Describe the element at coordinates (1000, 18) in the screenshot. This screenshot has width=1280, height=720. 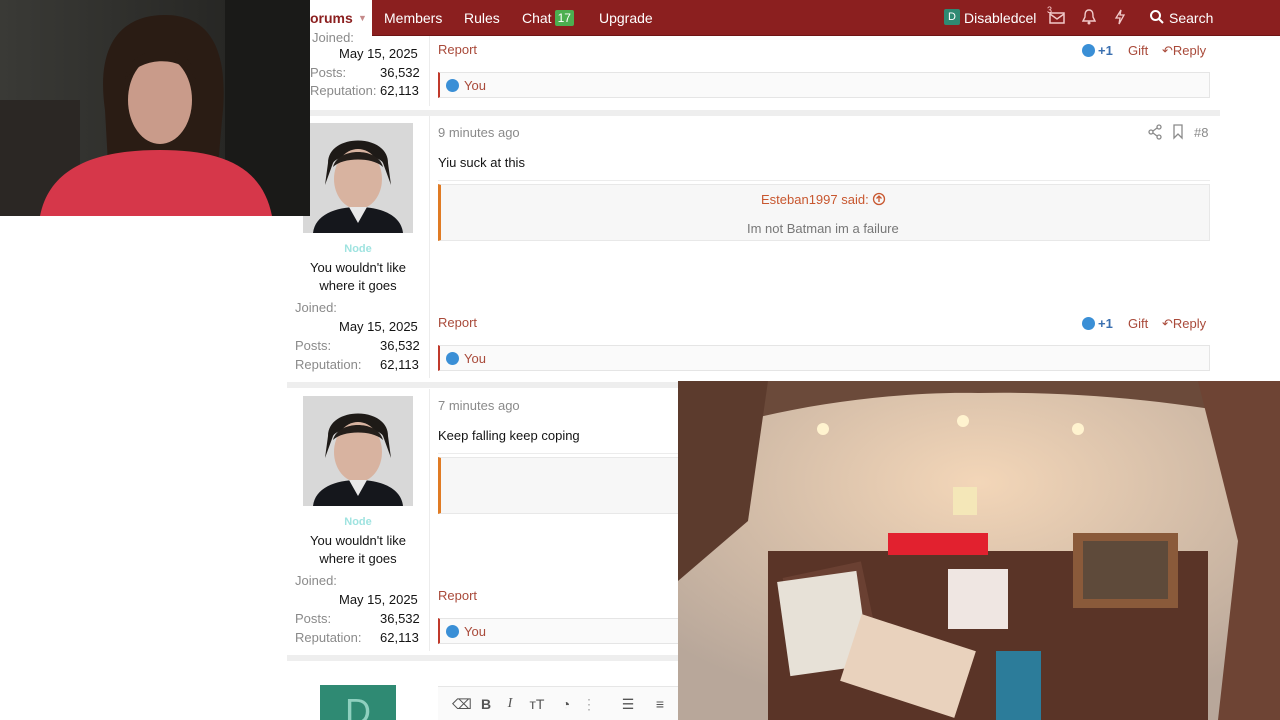
I see `user-menu-link: Disabledcel` at that location.